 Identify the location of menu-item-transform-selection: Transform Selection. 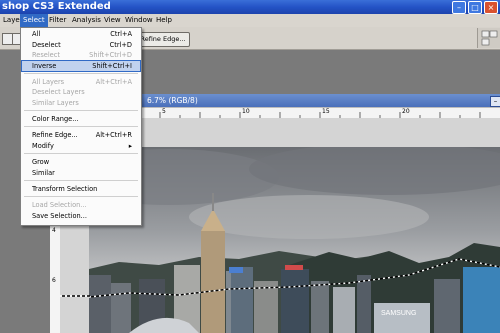
(81, 189).